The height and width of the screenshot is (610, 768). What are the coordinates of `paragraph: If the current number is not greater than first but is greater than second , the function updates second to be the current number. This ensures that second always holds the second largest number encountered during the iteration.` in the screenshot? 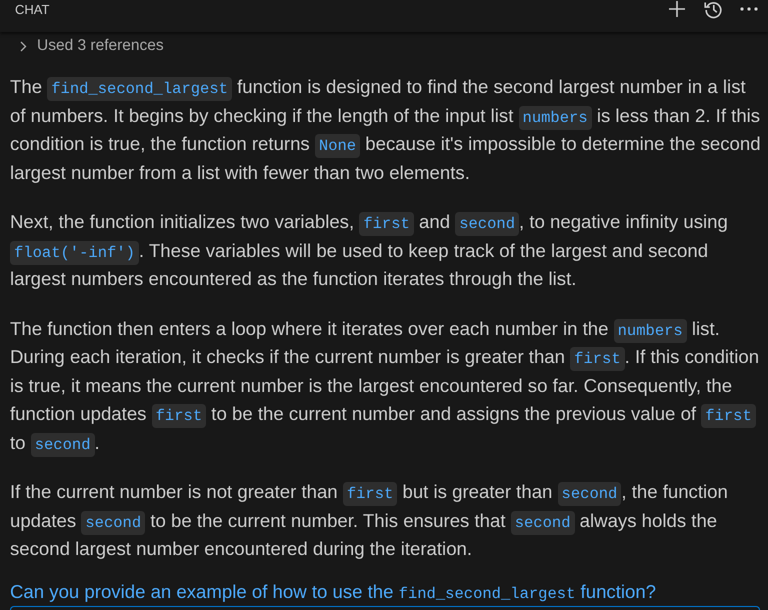 It's located at (369, 520).